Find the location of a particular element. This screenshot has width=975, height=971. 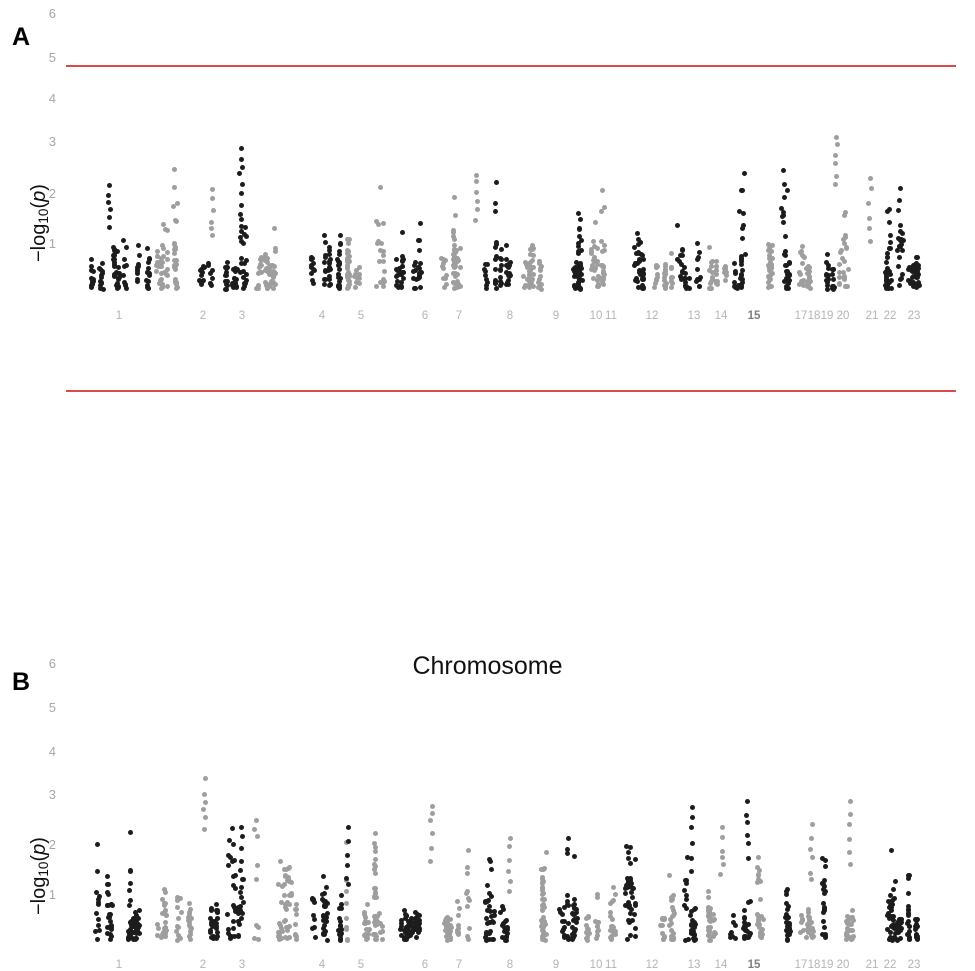

x-tick-label-chr-9: 9 is located at coordinates (556, 316).